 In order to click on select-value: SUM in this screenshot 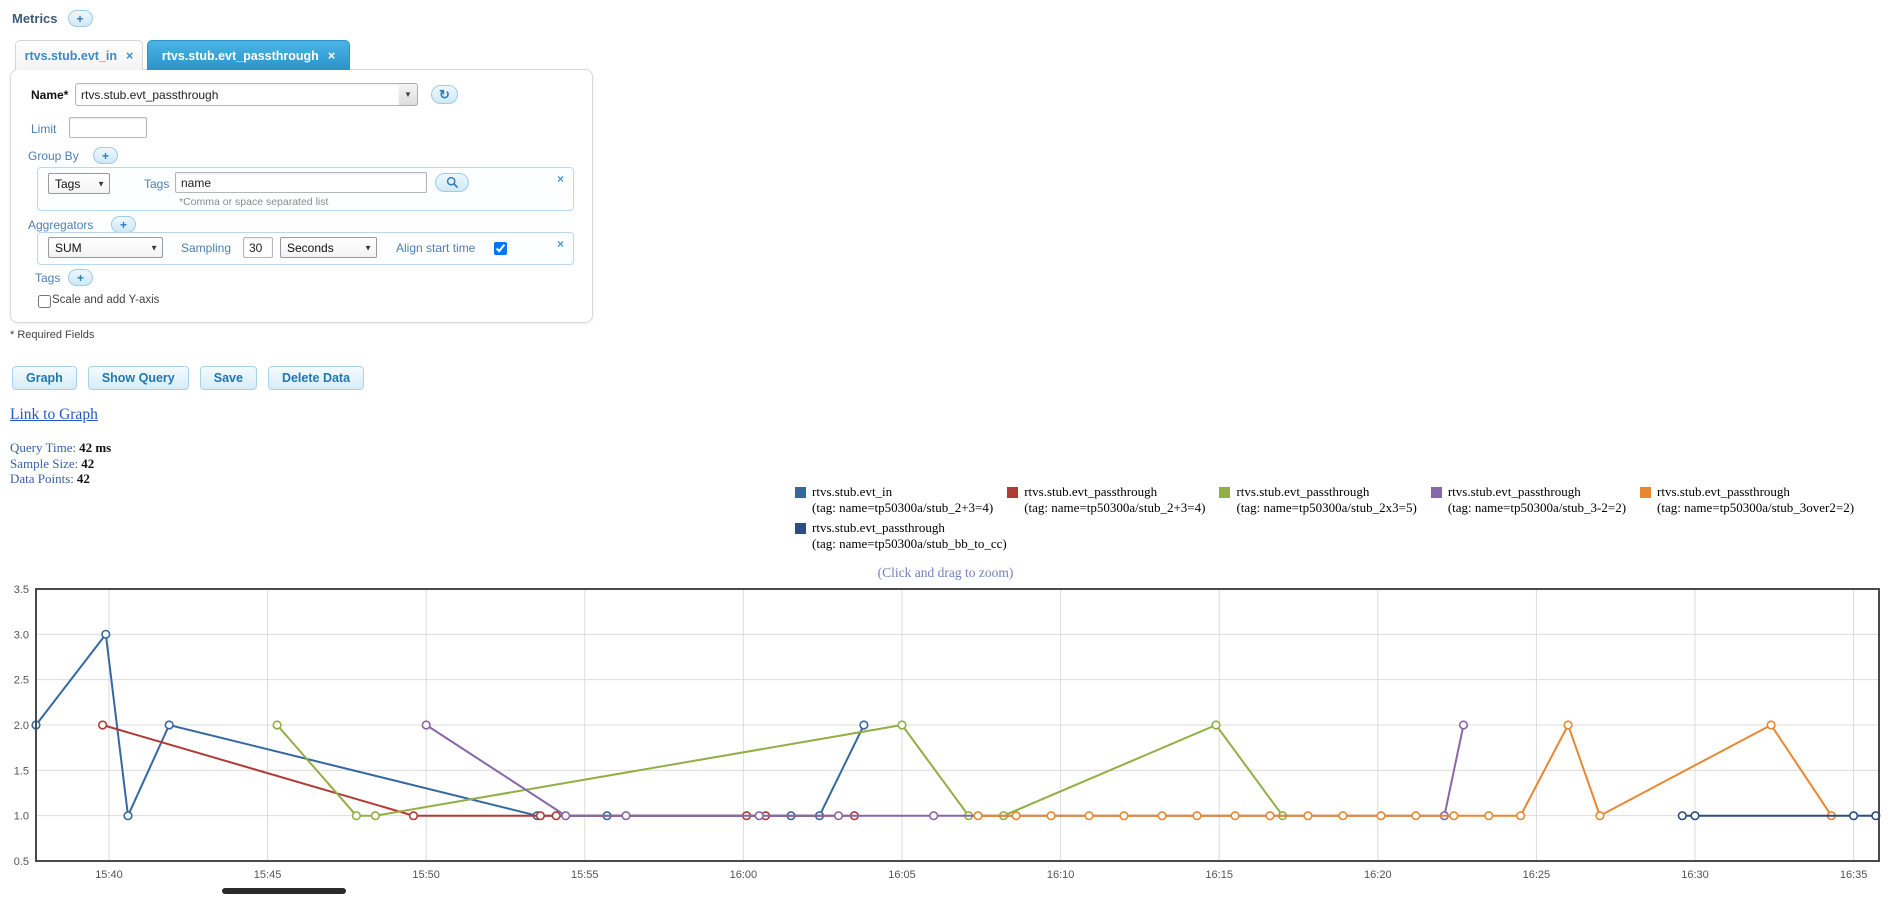, I will do `click(68, 247)`.